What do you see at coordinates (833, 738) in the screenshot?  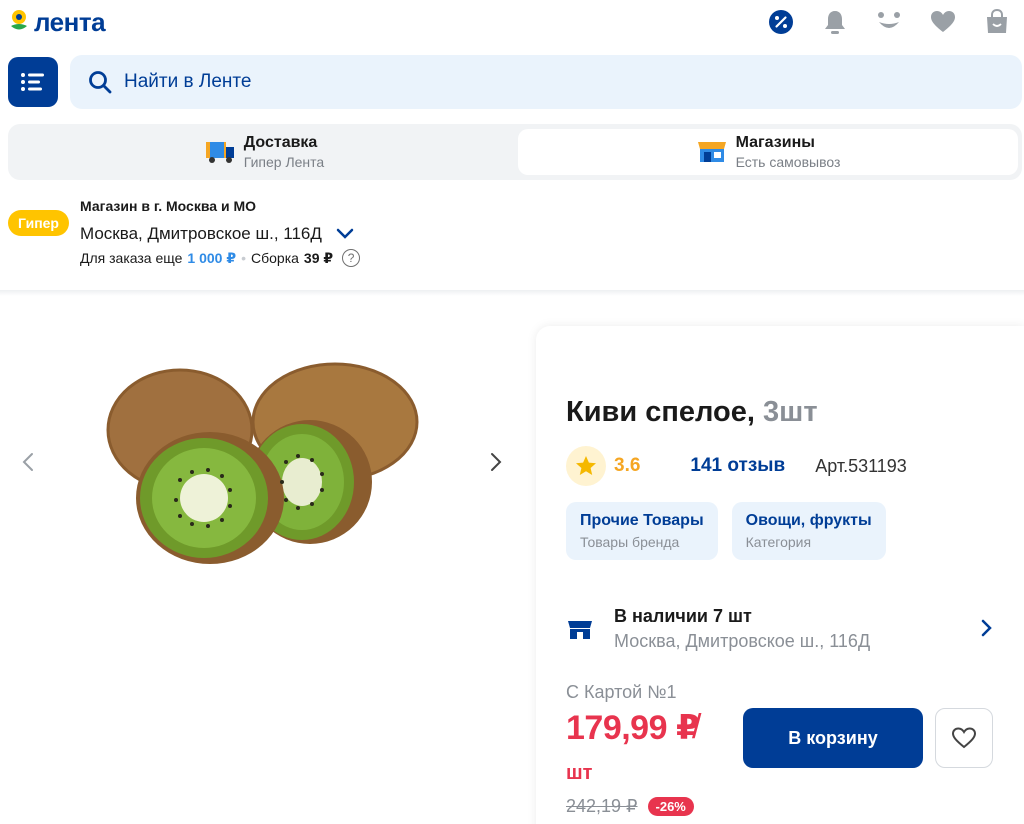 I see `add-to-cart-button: В корзину` at bounding box center [833, 738].